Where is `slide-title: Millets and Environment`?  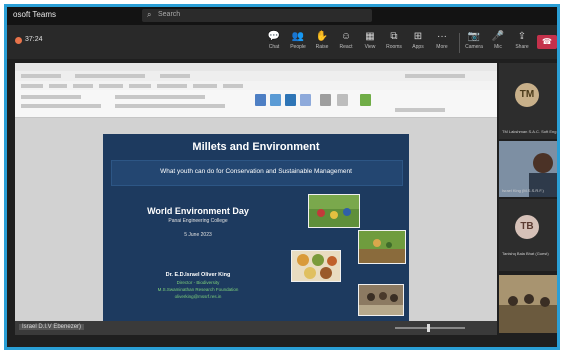 slide-title: Millets and Environment is located at coordinates (256, 147).